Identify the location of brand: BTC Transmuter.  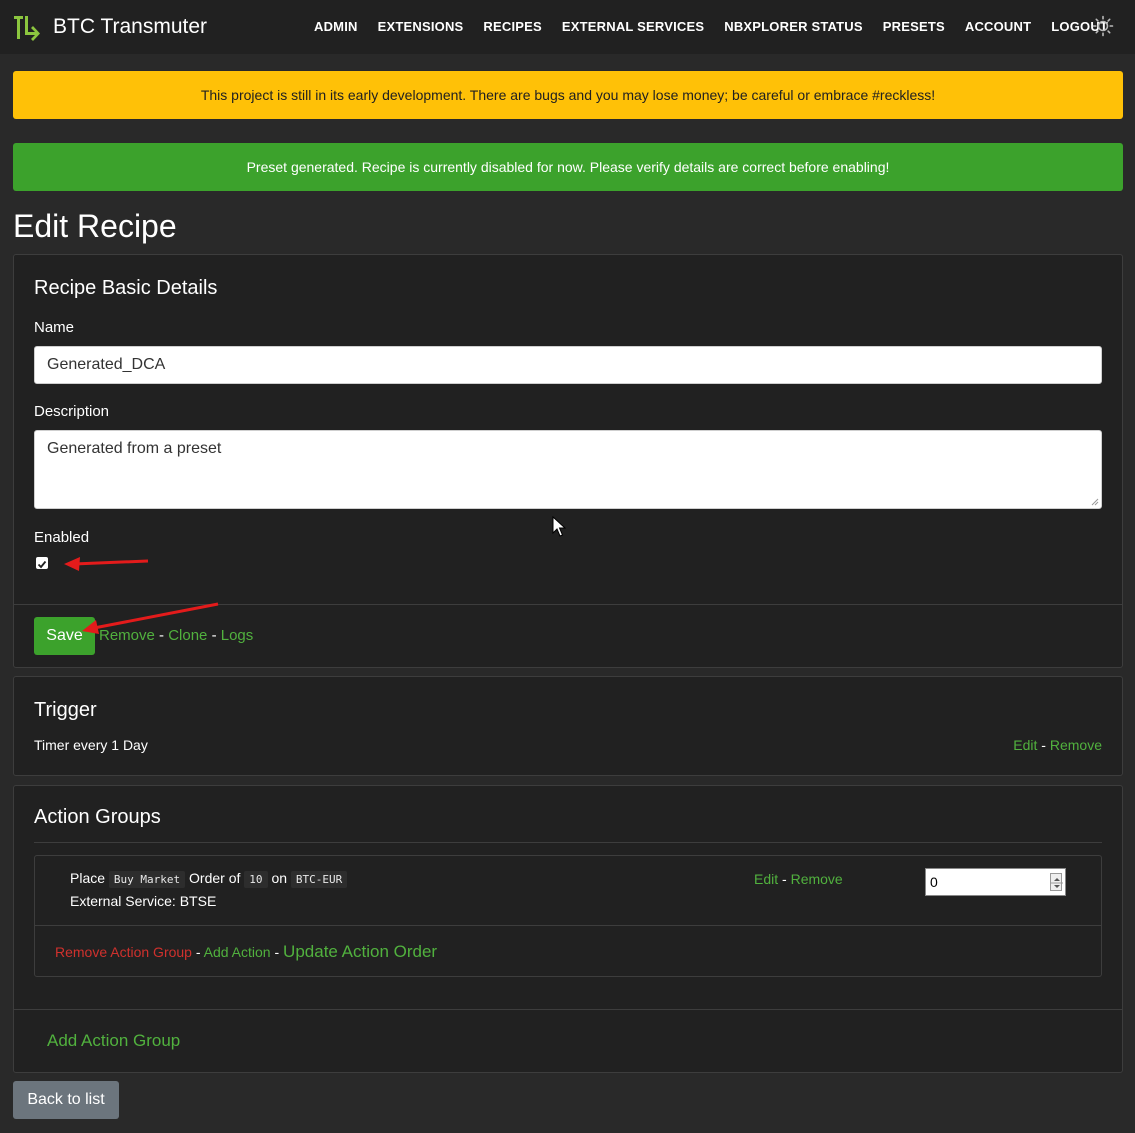
(109, 27).